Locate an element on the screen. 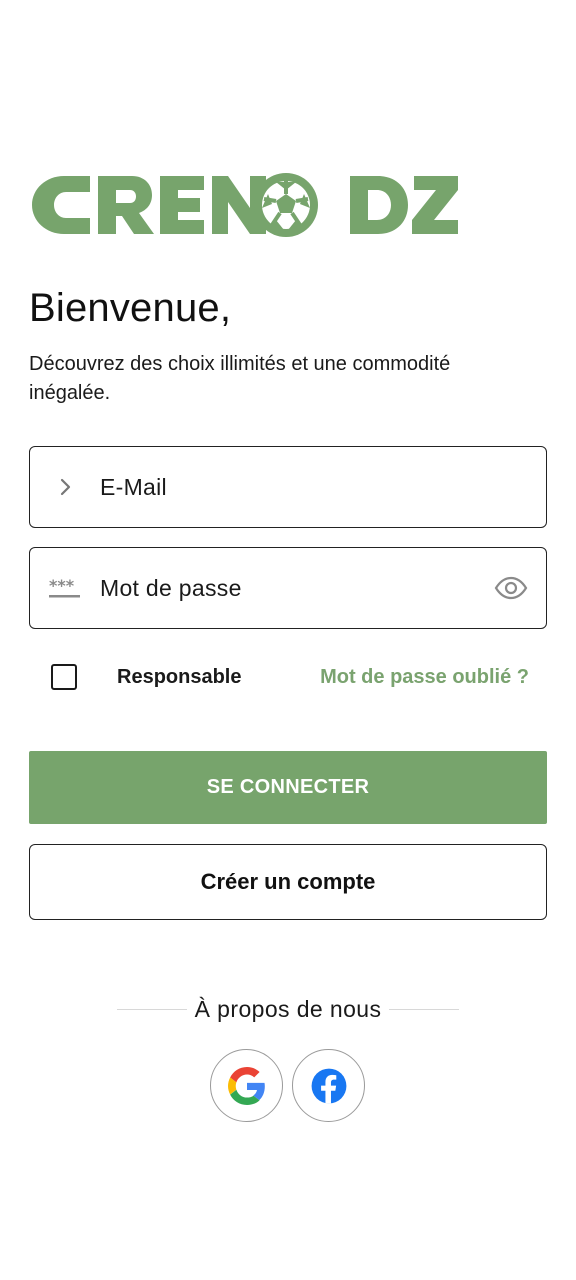 This screenshot has height=1280, width=576. facebook-icon is located at coordinates (328, 1085).